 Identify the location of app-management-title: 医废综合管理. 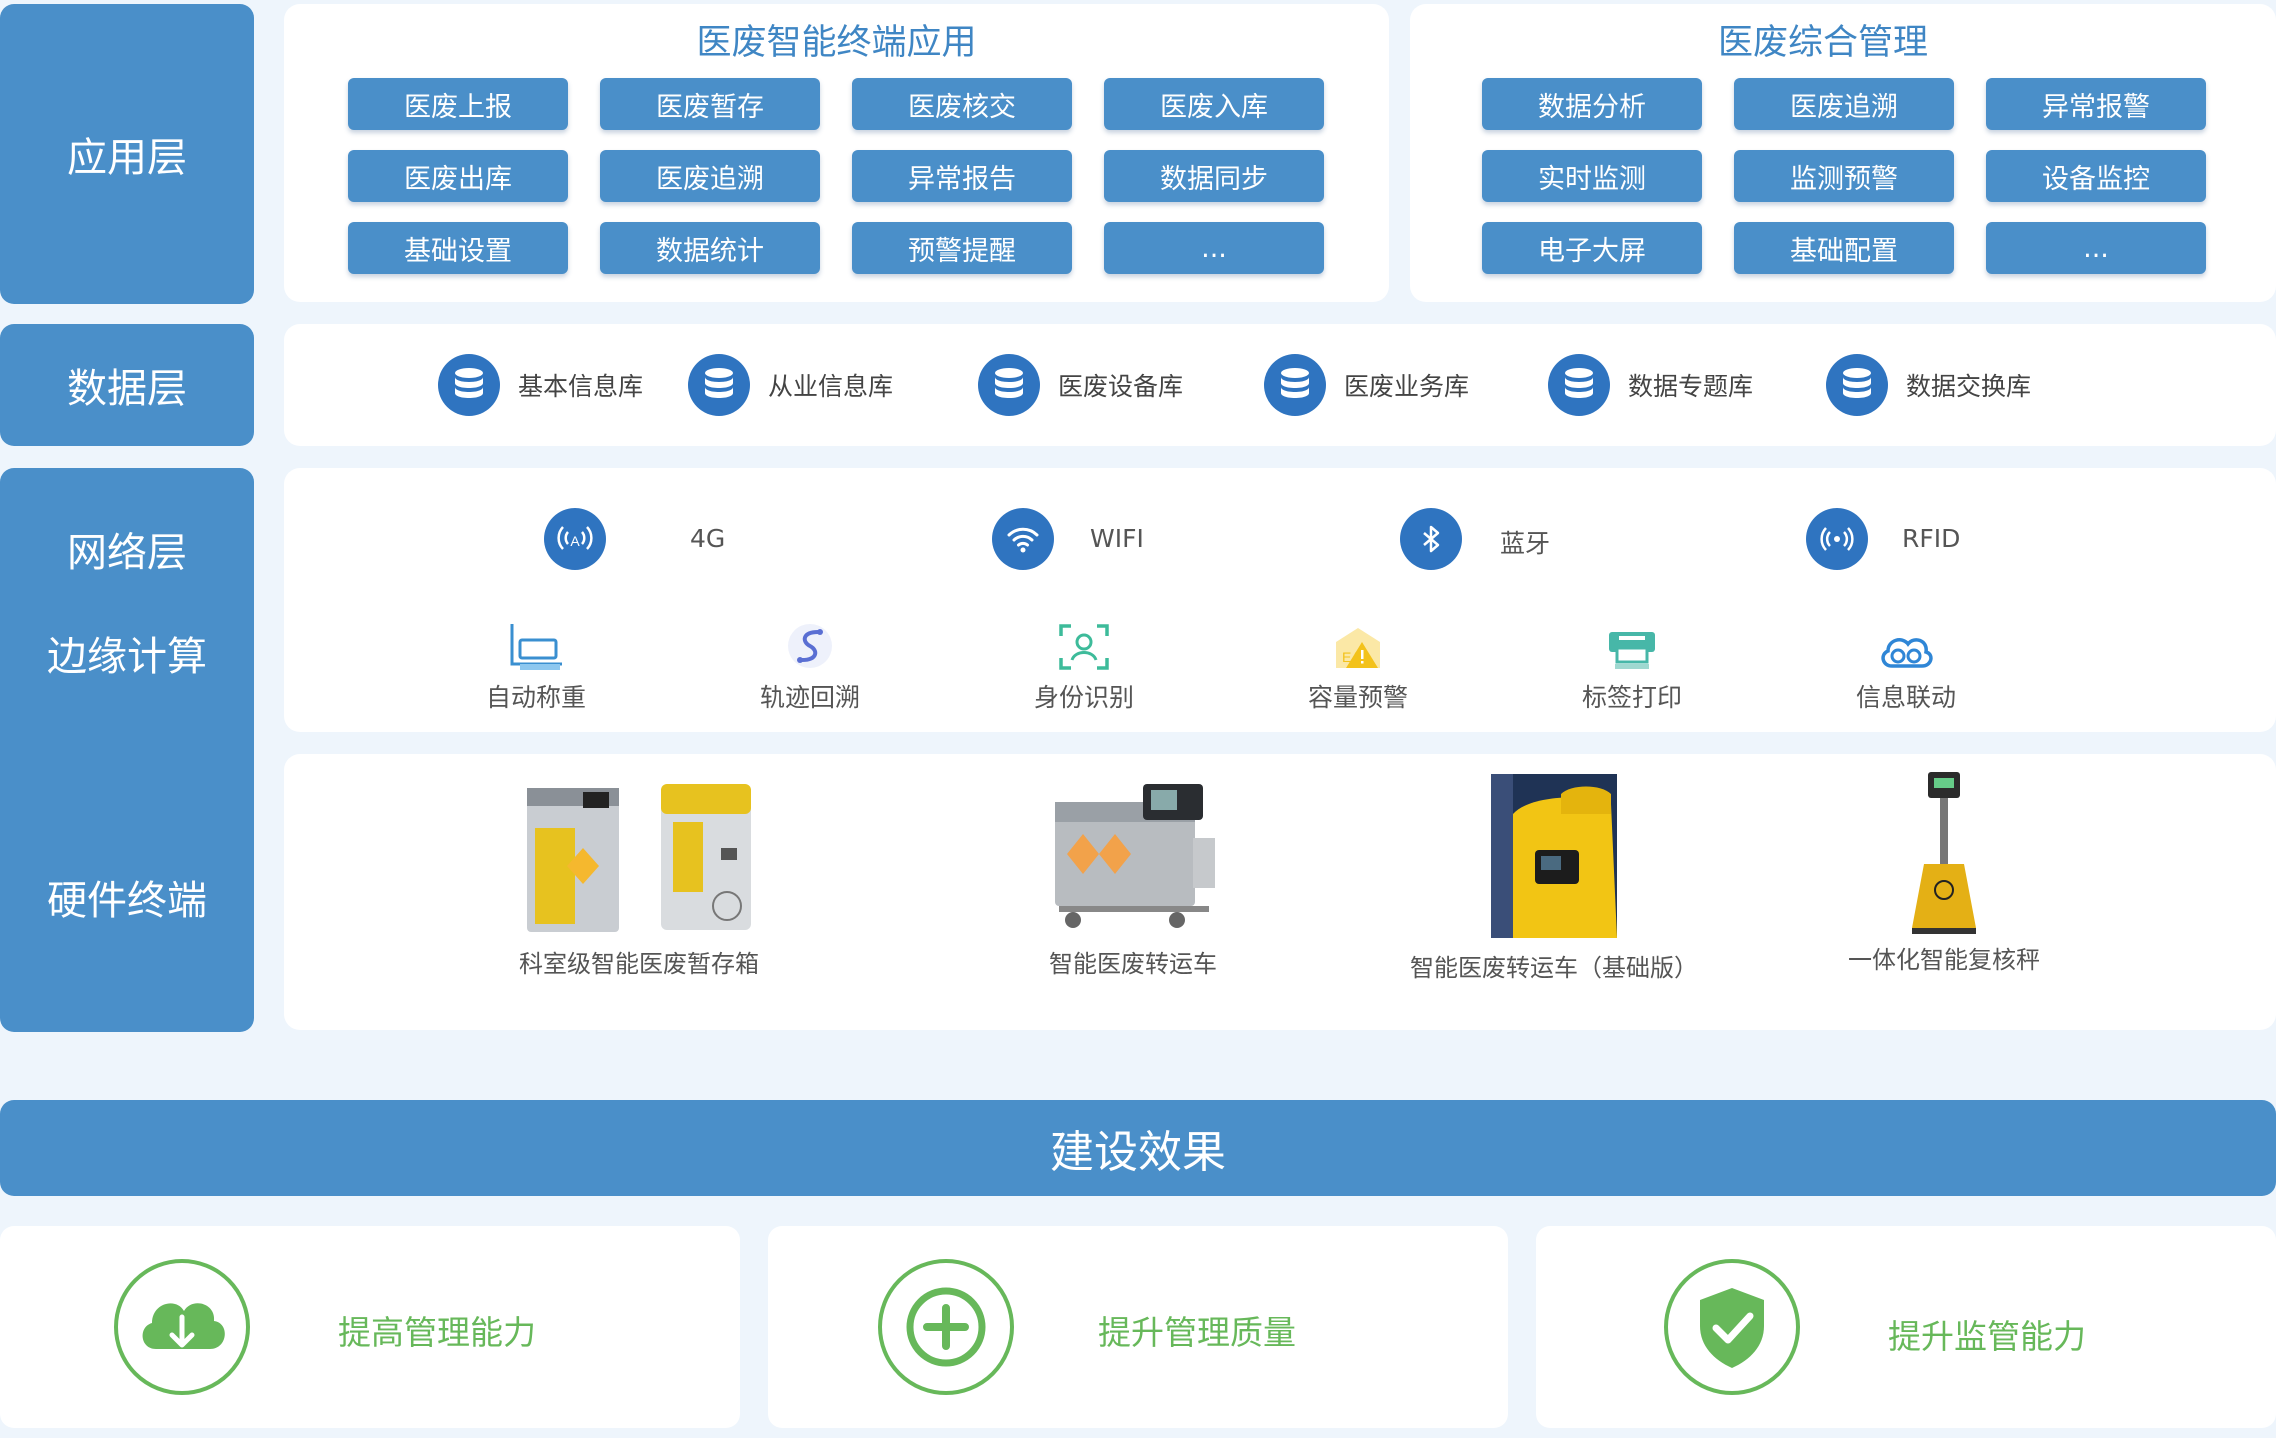
(1822, 43).